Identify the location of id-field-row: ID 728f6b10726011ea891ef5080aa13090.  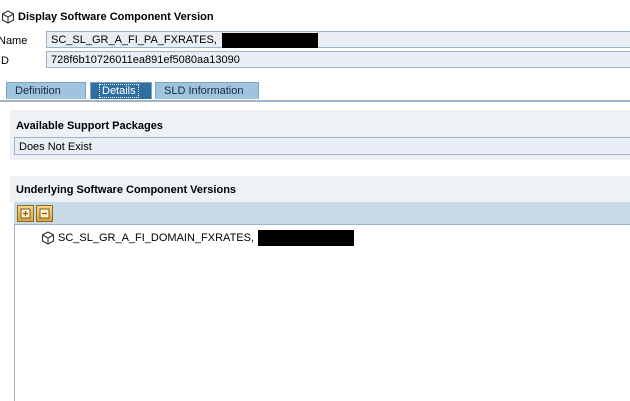
(315, 60).